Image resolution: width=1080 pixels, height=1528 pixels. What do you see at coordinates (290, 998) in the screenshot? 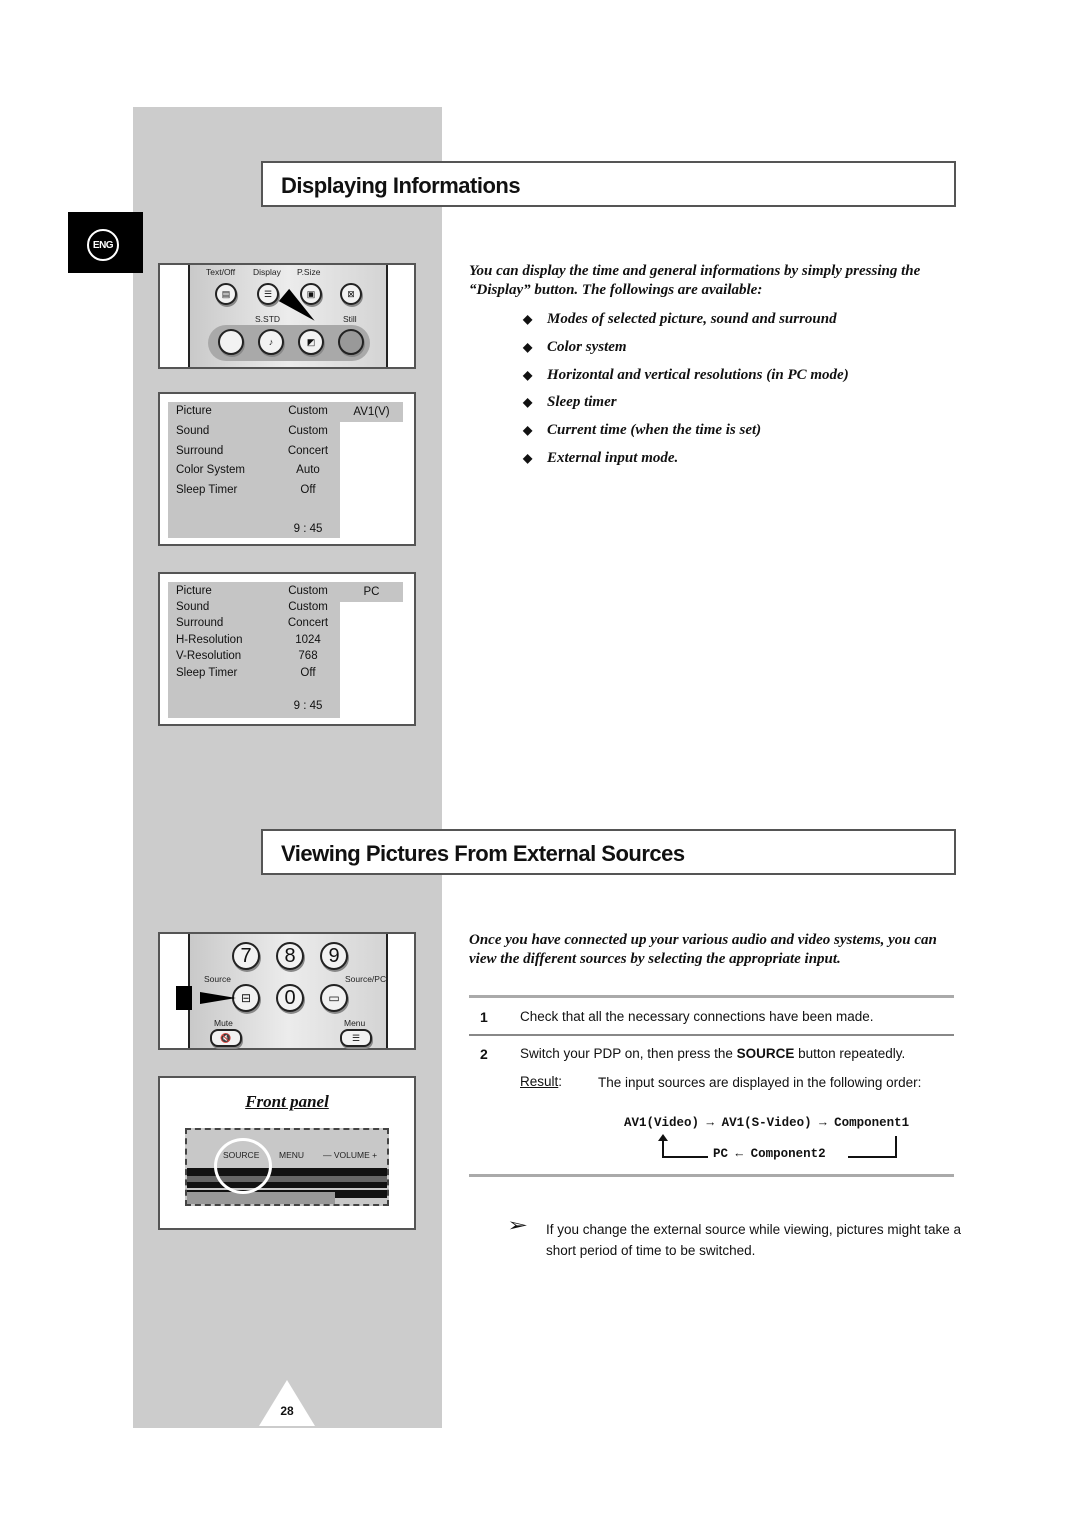
I see `digit-0-button: 0` at bounding box center [290, 998].